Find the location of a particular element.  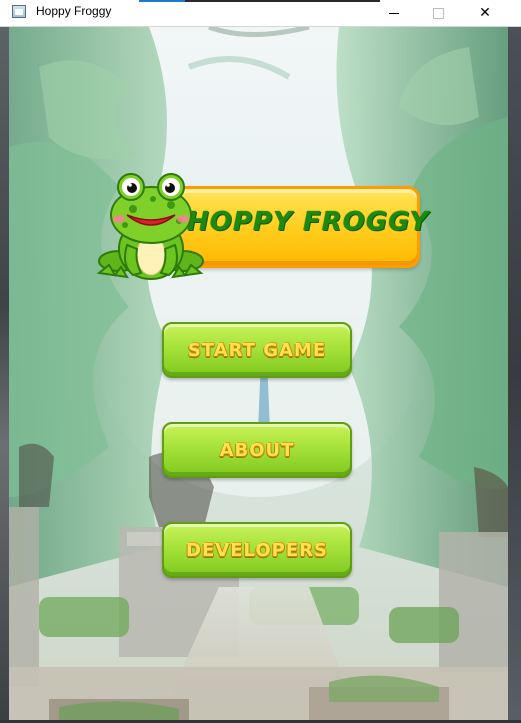

title-shadow-bar is located at coordinates (282, 1).